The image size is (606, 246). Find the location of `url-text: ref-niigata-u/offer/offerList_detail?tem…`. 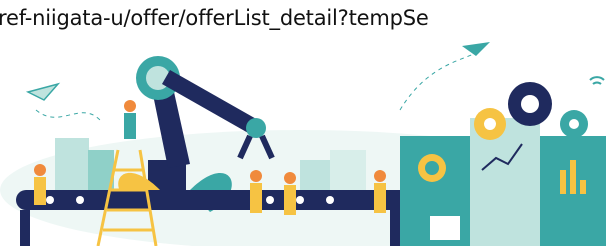

url-text: ref-niigata-u/offer/offerList_detail?tem… is located at coordinates (214, 18).